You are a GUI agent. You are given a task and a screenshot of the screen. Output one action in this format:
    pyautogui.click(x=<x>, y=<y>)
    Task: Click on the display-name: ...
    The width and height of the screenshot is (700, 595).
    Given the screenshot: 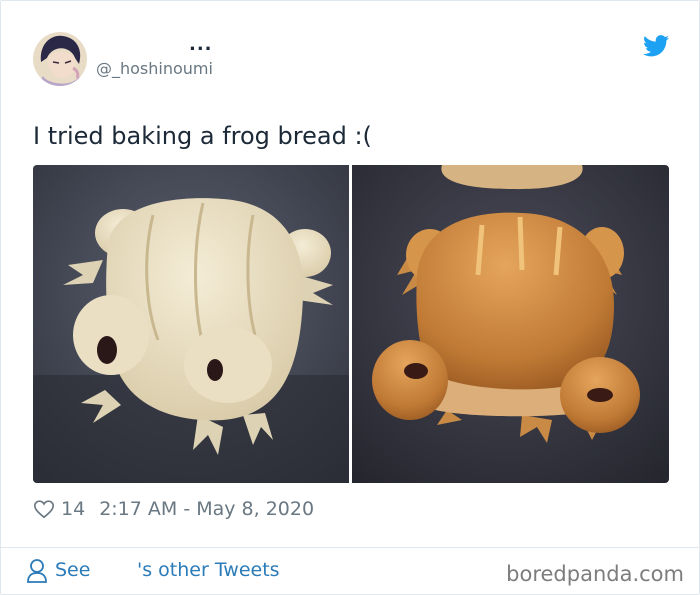 What is the action you would take?
    pyautogui.click(x=201, y=44)
    